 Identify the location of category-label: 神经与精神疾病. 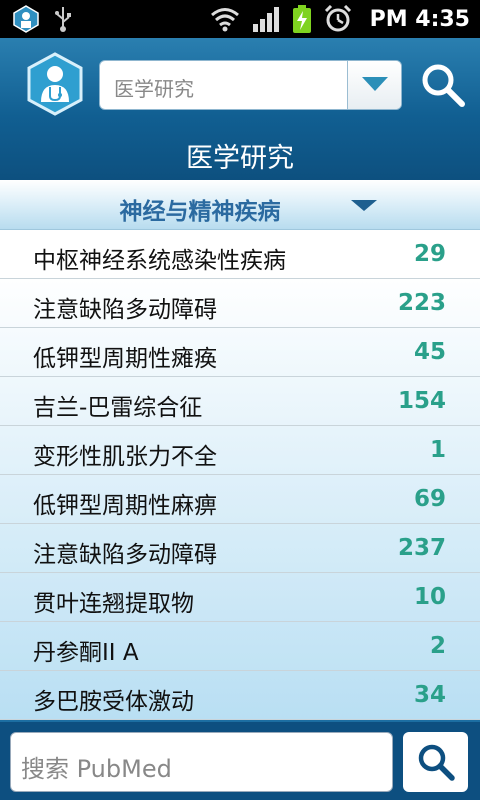
(200, 212).